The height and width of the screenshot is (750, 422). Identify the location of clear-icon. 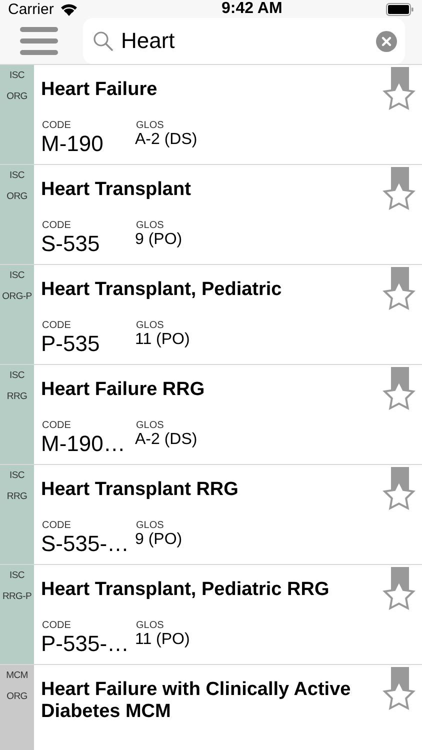
(386, 41).